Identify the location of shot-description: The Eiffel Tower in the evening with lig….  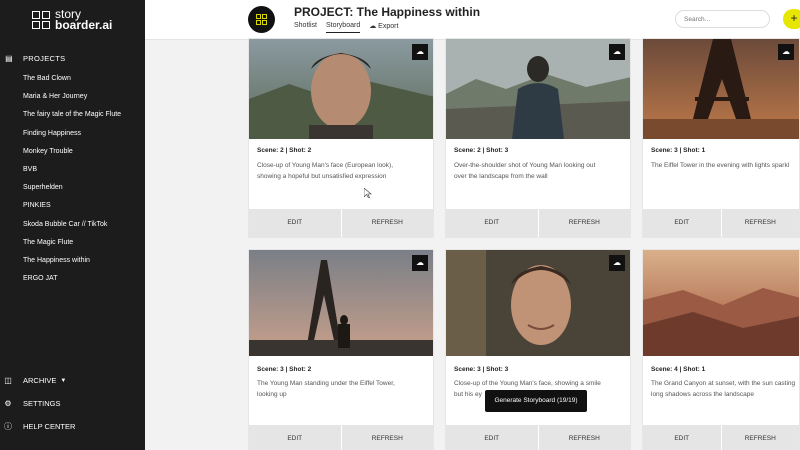
(720, 165).